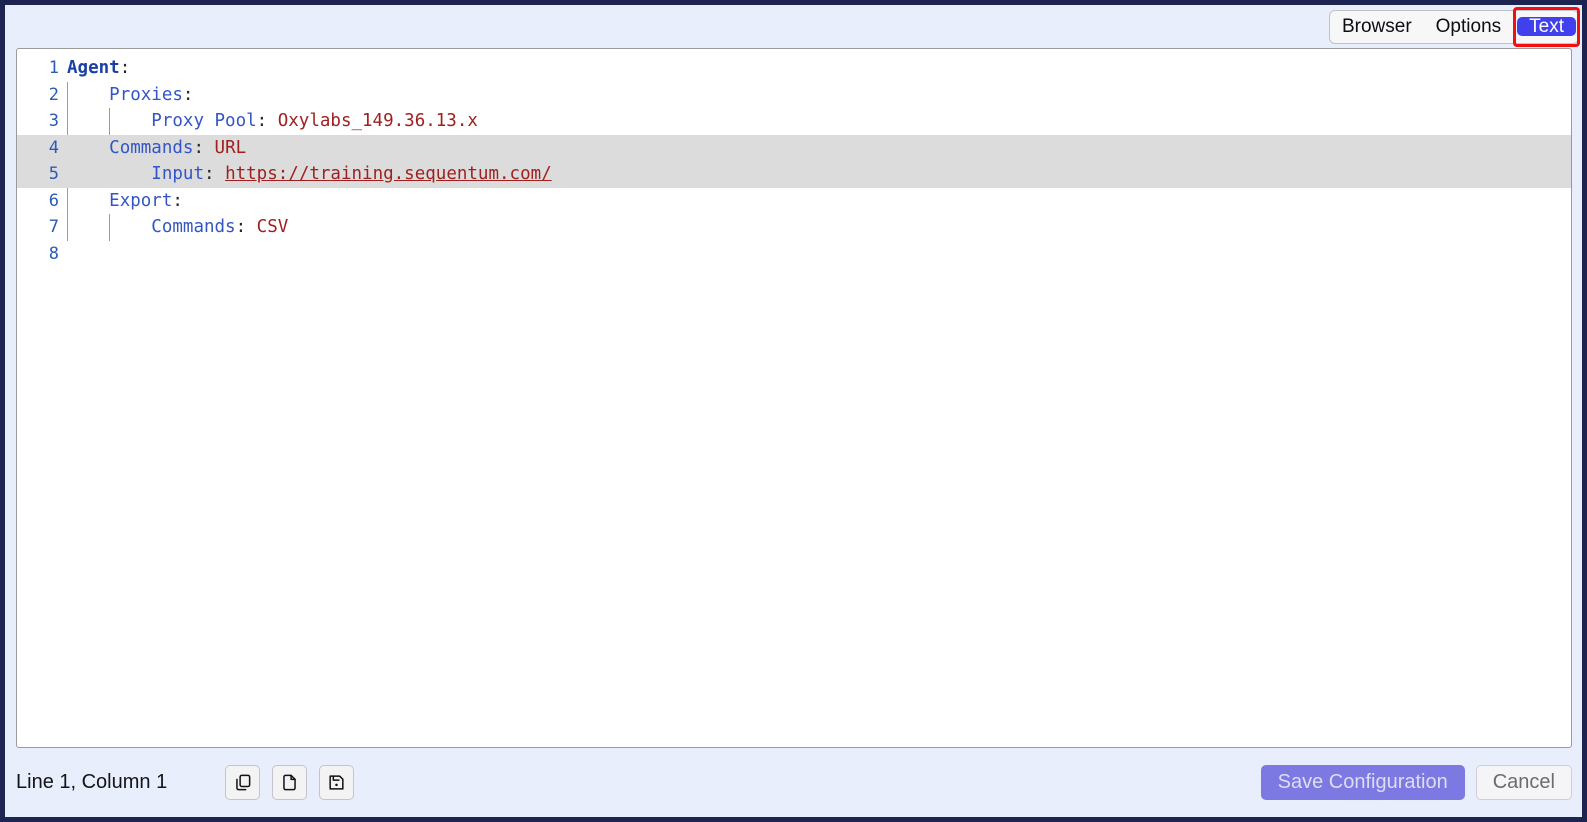  I want to click on code-token-key: Proxies, so click(146, 94).